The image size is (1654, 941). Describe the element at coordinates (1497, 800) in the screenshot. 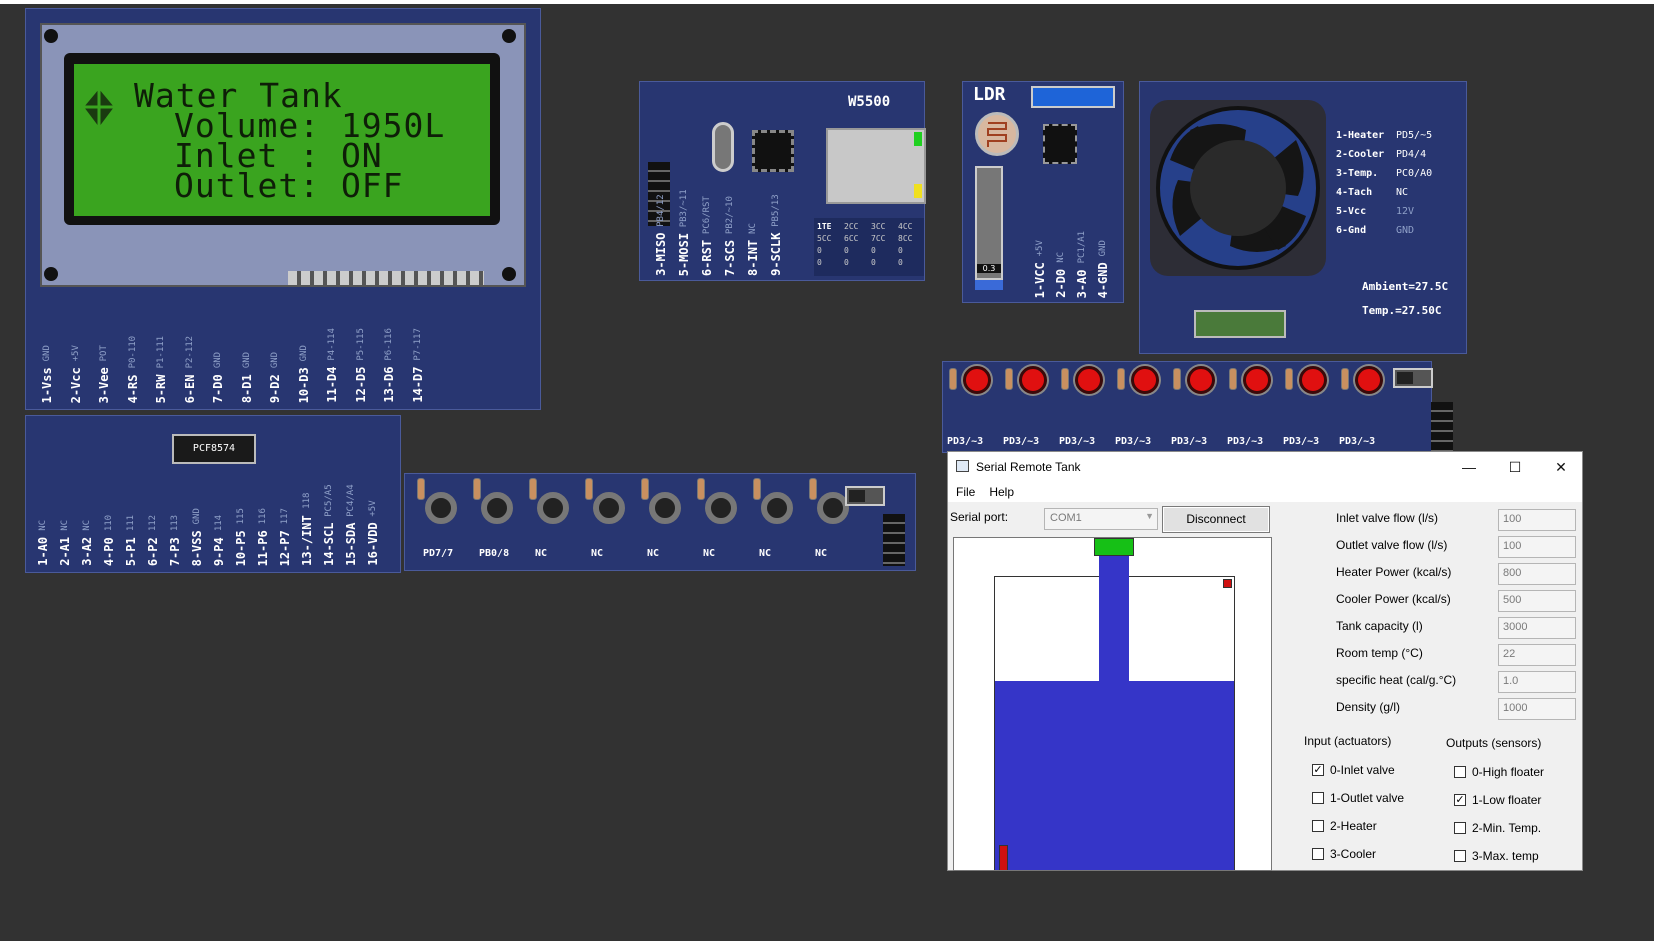

I see `checkbox-row: ✓ 1-Low floater` at that location.